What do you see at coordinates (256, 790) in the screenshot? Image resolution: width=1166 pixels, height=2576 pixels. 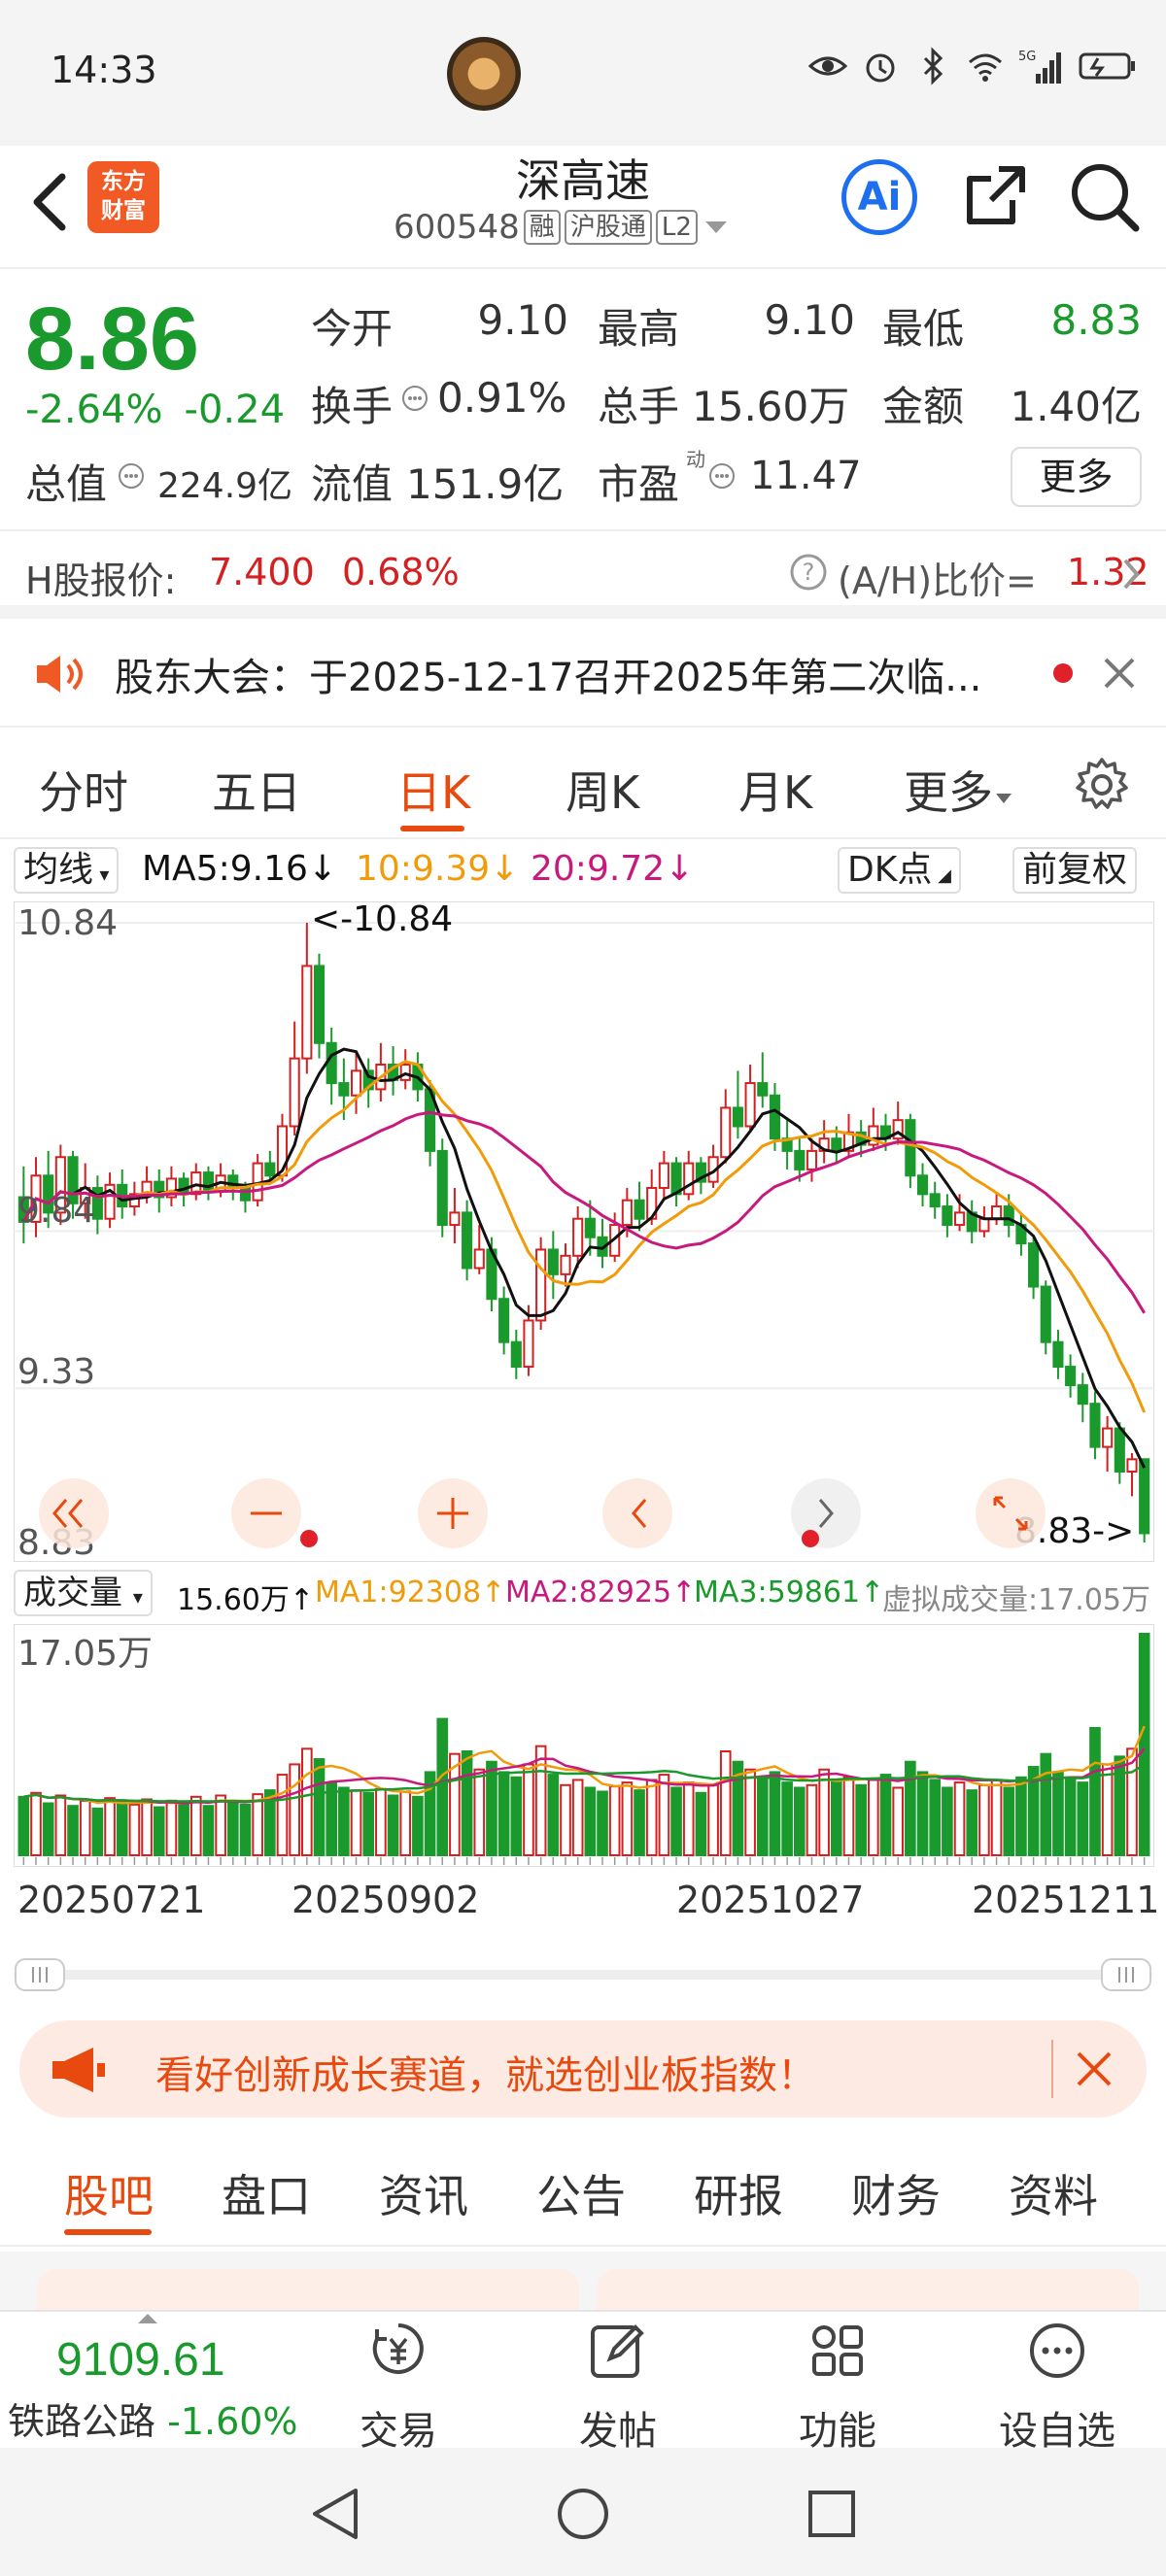 I see `tab-five-day: 五日` at bounding box center [256, 790].